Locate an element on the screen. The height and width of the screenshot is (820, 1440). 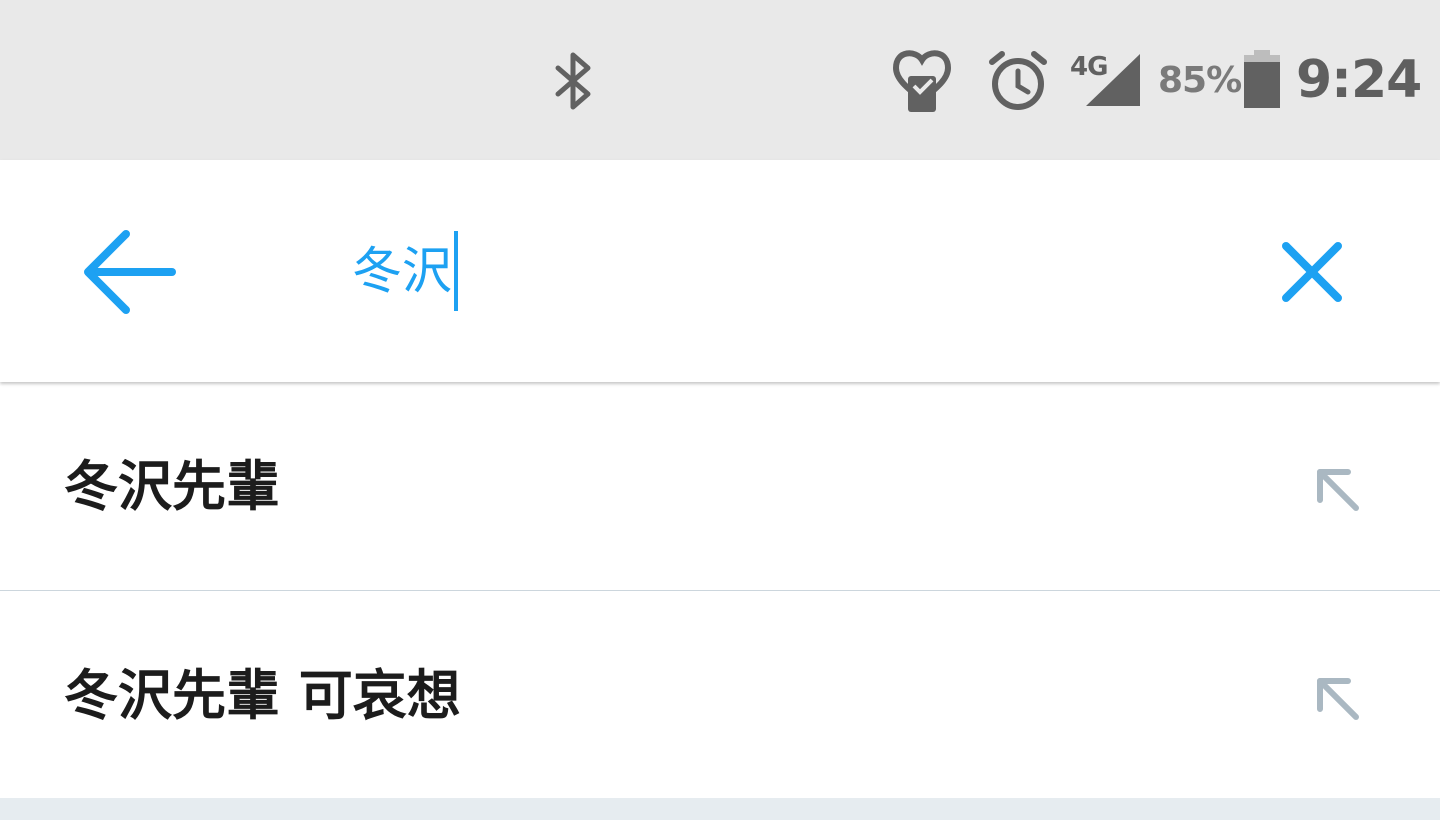
back-button is located at coordinates (128, 272).